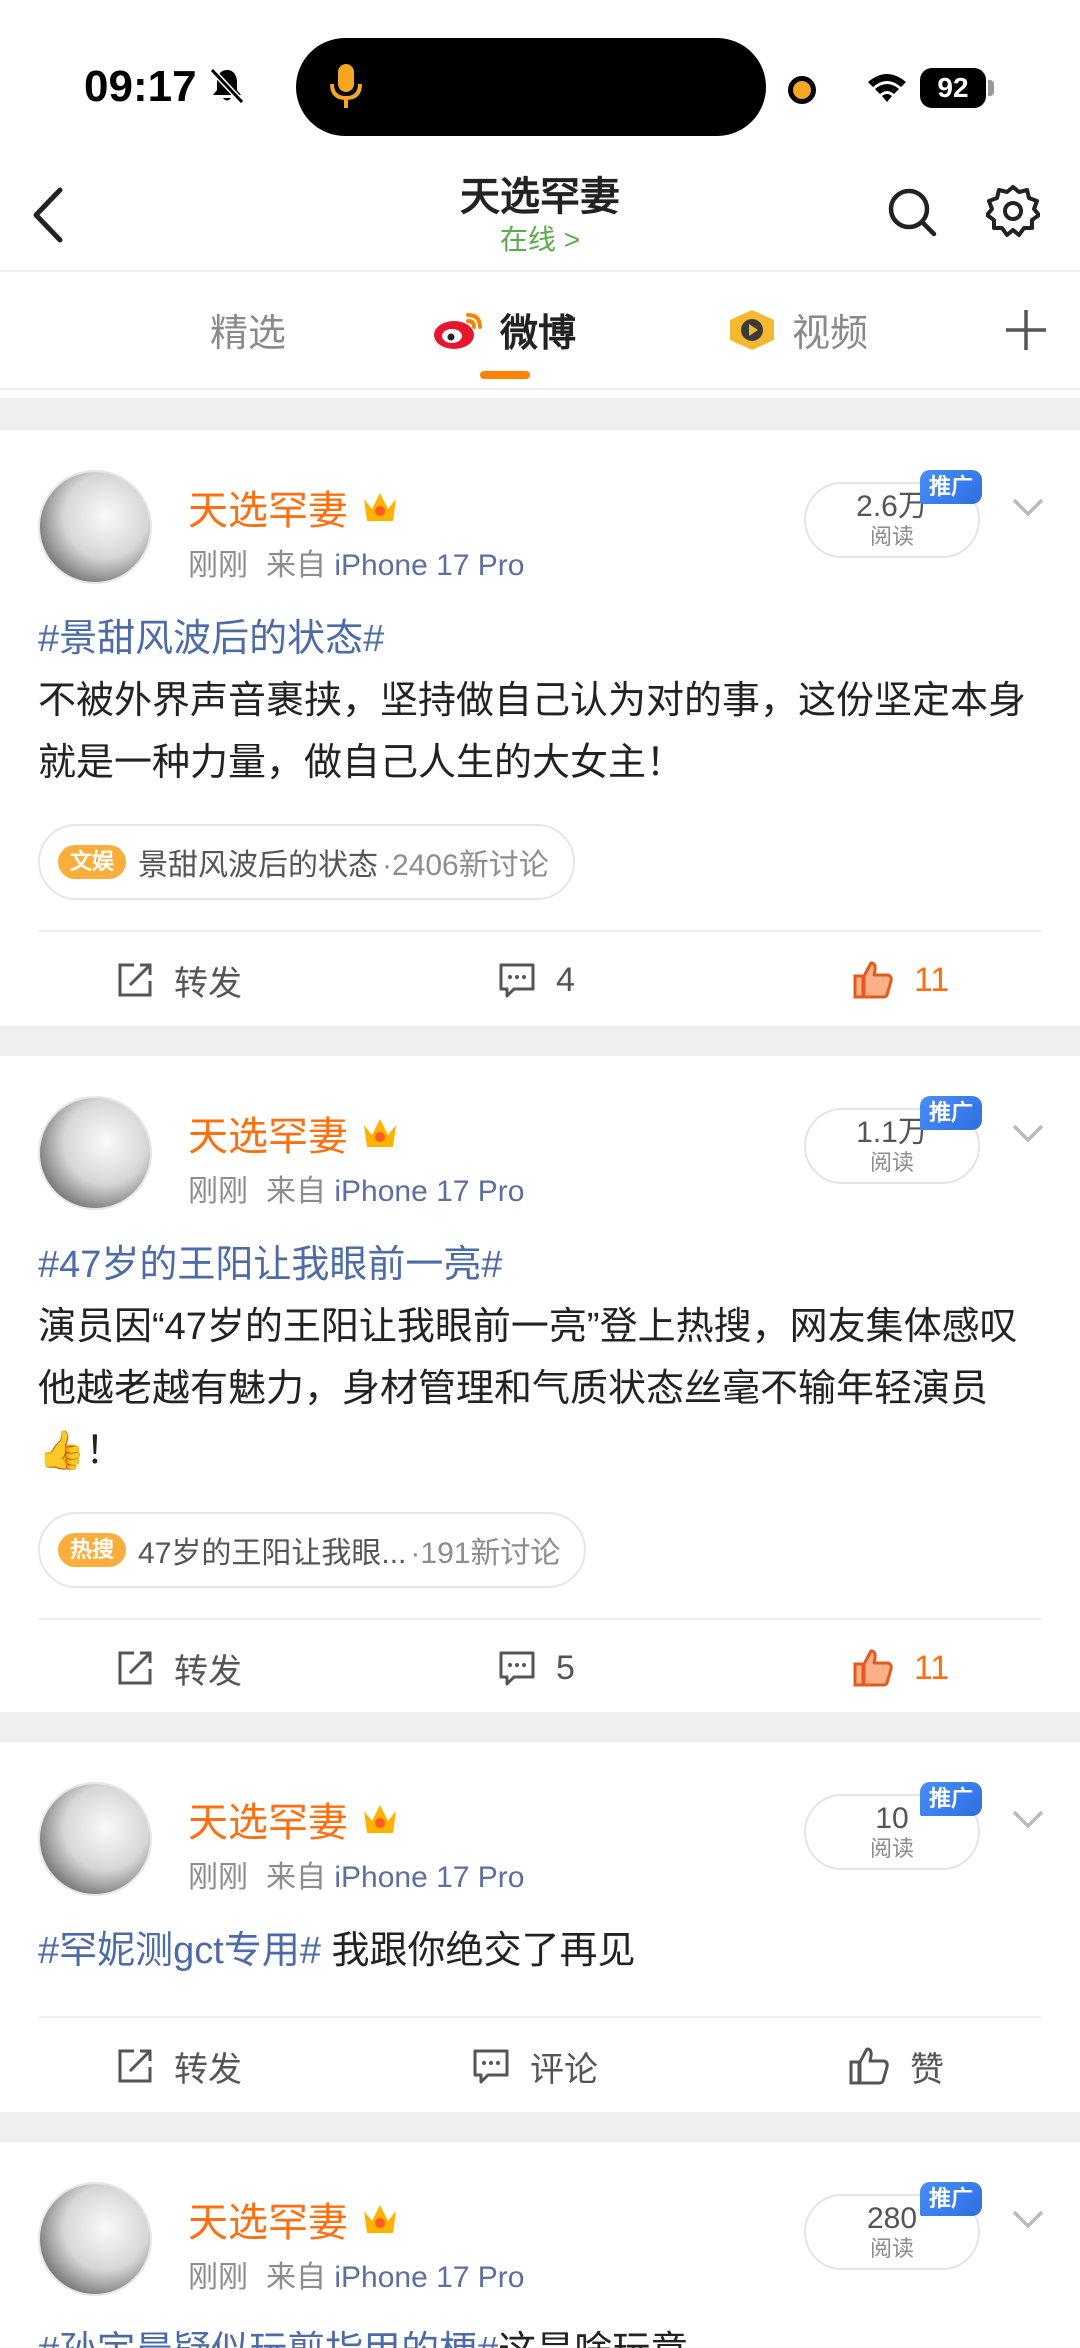 The width and height of the screenshot is (1080, 2348). What do you see at coordinates (565, 1667) in the screenshot?
I see `comment-count: 5` at bounding box center [565, 1667].